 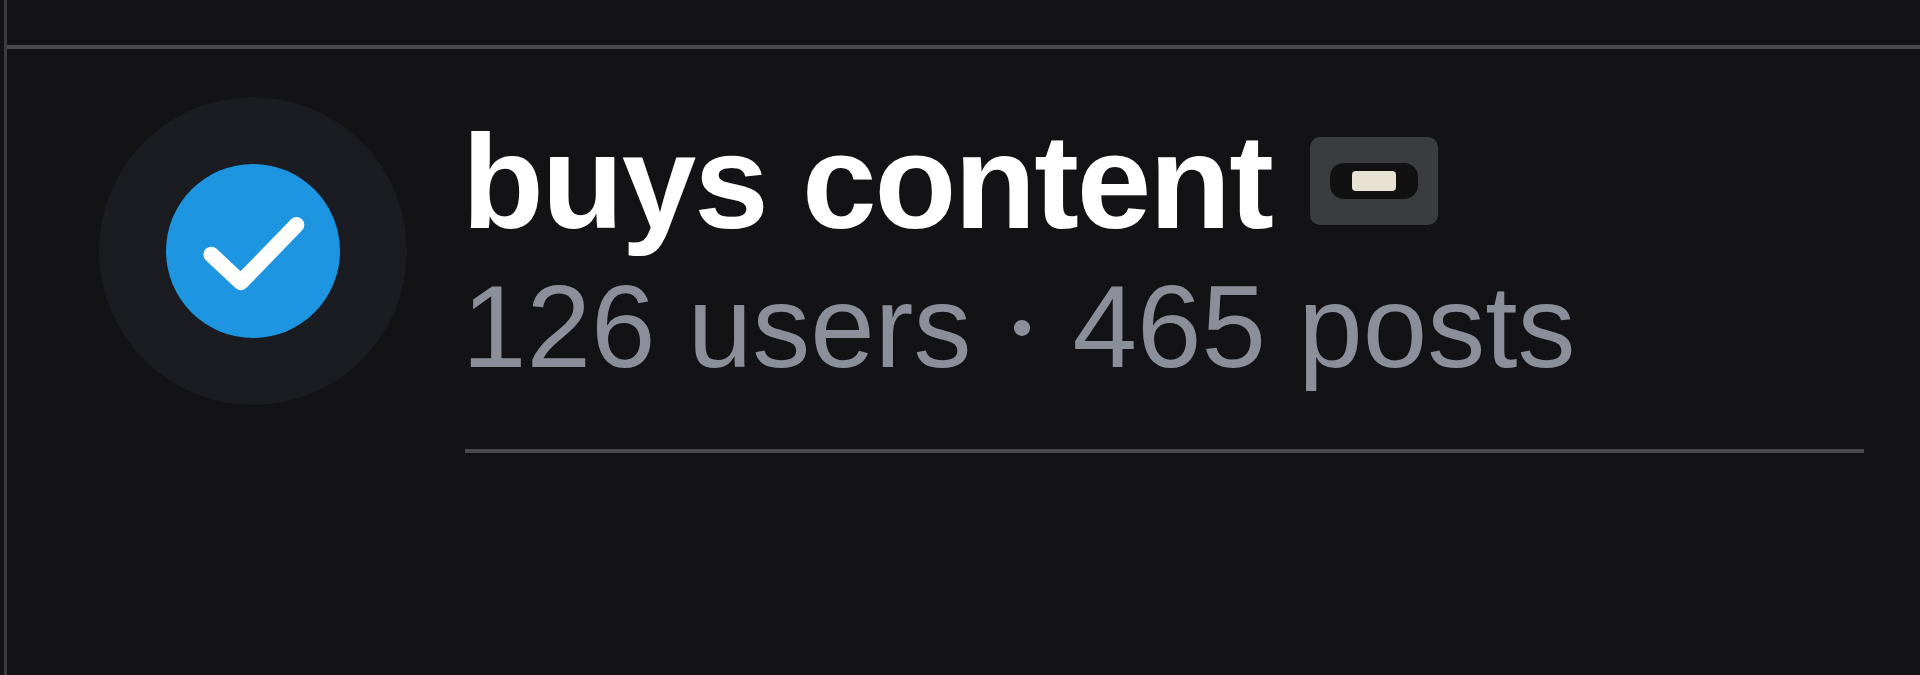 What do you see at coordinates (867, 181) in the screenshot?
I see `list-title: buys content` at bounding box center [867, 181].